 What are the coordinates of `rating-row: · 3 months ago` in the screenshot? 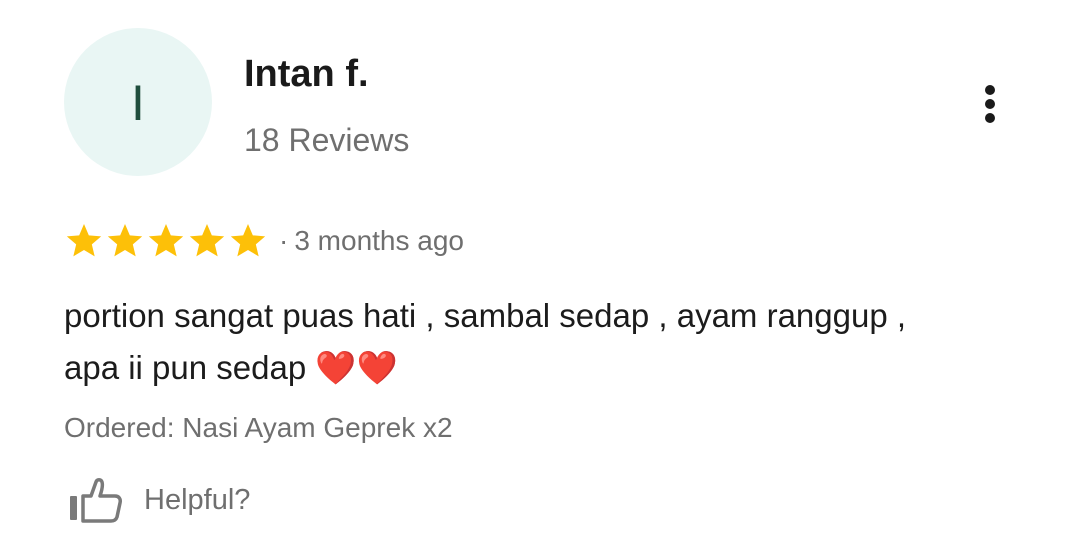 It's located at (264, 241).